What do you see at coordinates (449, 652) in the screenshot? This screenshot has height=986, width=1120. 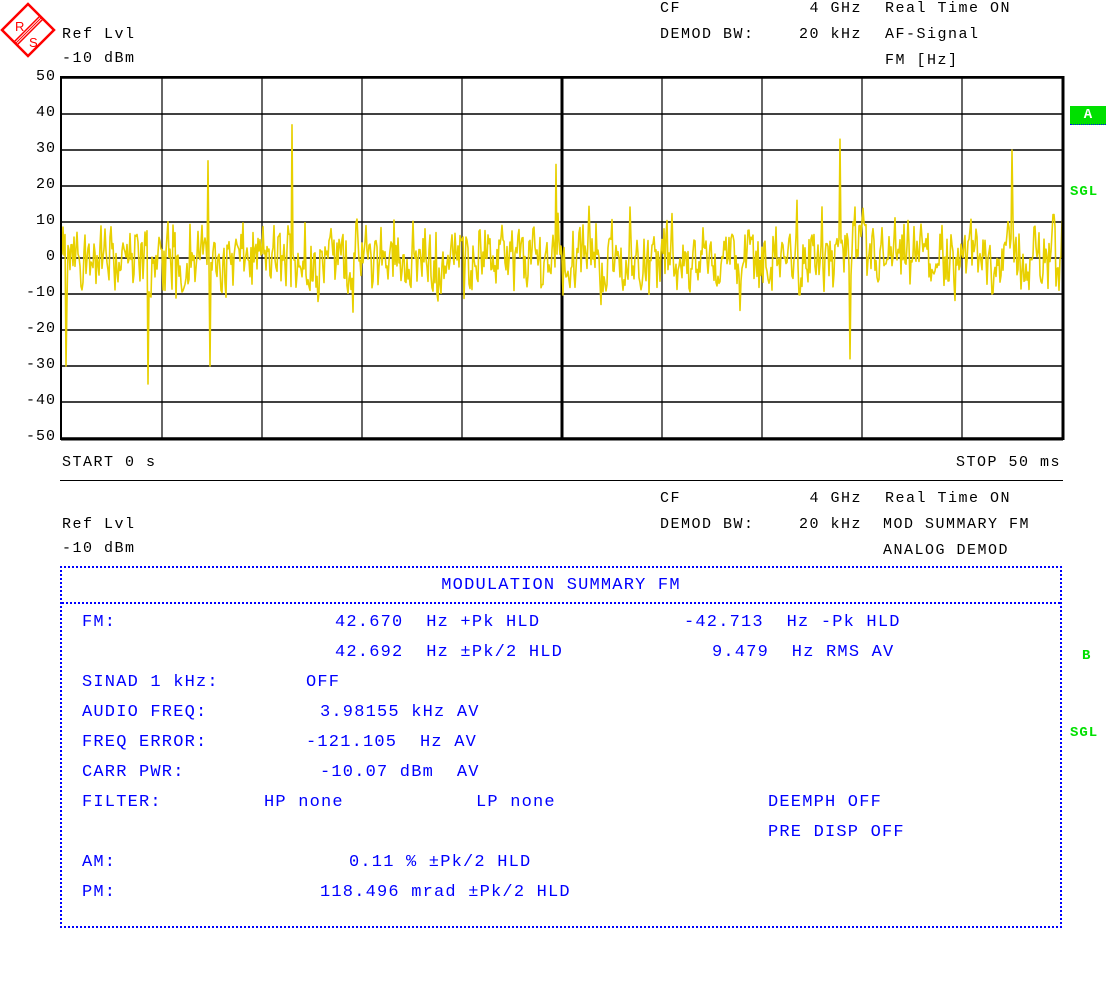 I see `fm-half-peak: 42.692 Hz ±Pk/2 HLD` at bounding box center [449, 652].